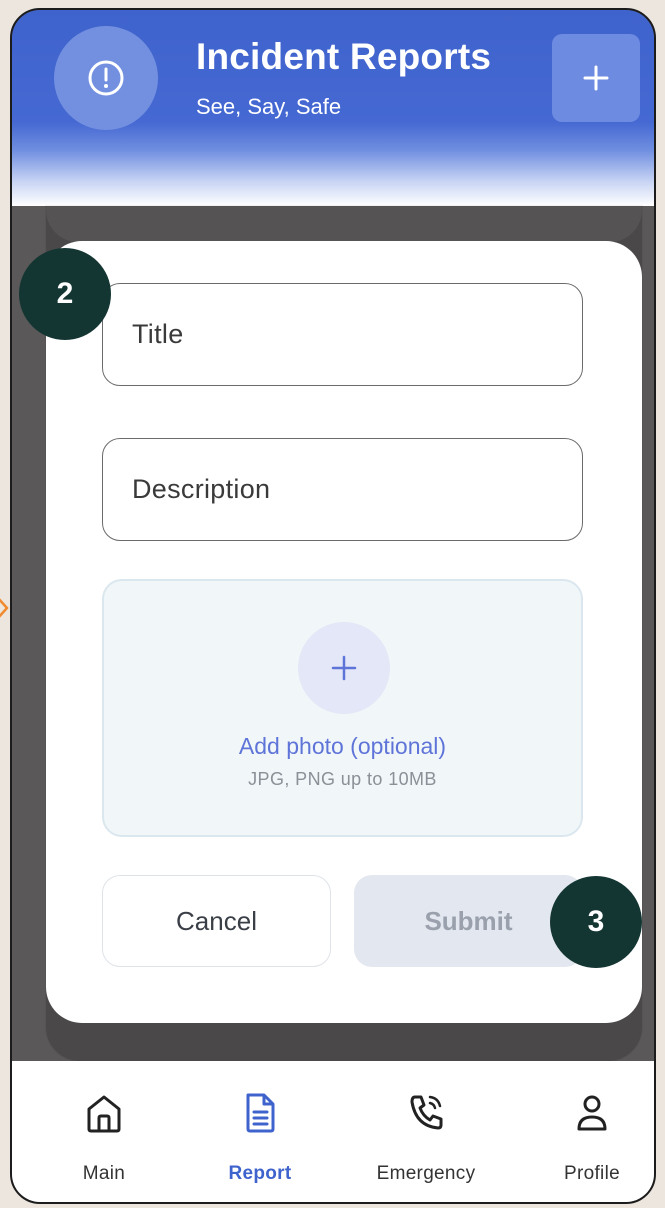  I want to click on nav-item-report: Report, so click(260, 1131).